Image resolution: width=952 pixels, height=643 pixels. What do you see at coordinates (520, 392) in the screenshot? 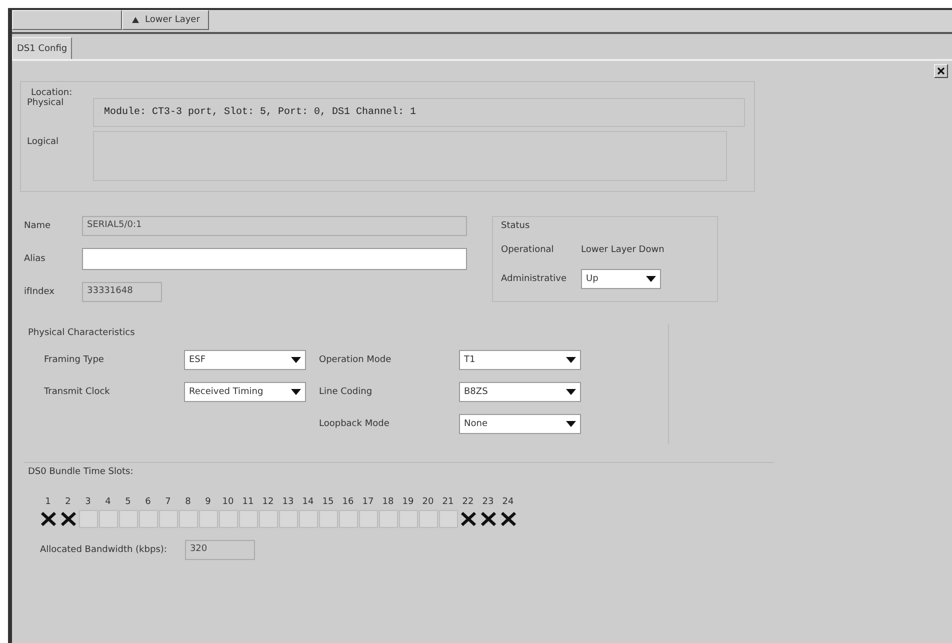
I see `dropdown: B8ZS` at bounding box center [520, 392].